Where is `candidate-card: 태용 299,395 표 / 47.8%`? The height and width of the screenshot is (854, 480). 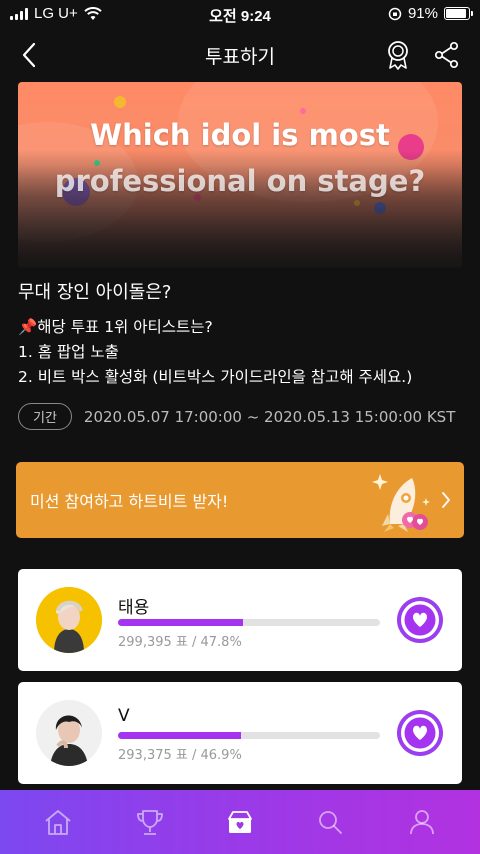
candidate-card: 태용 299,395 표 / 47.8% is located at coordinates (240, 620).